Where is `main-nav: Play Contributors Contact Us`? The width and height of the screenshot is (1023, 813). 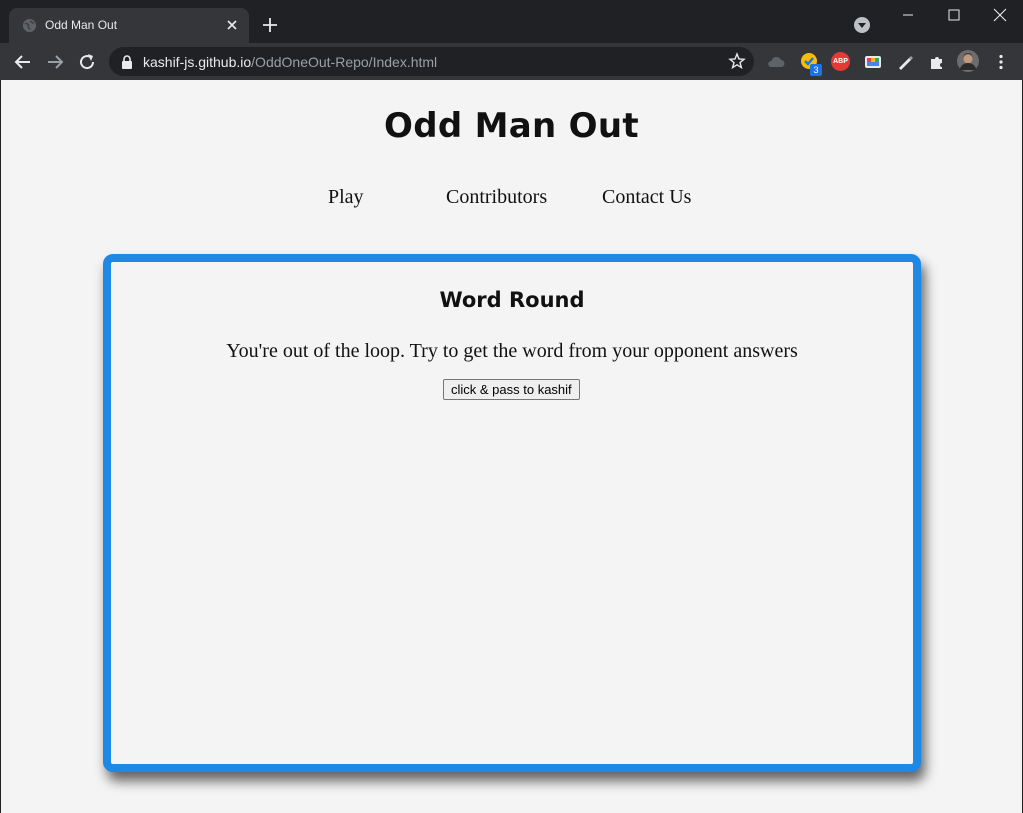
main-nav: Play Contributors Contact Us is located at coordinates (511, 198).